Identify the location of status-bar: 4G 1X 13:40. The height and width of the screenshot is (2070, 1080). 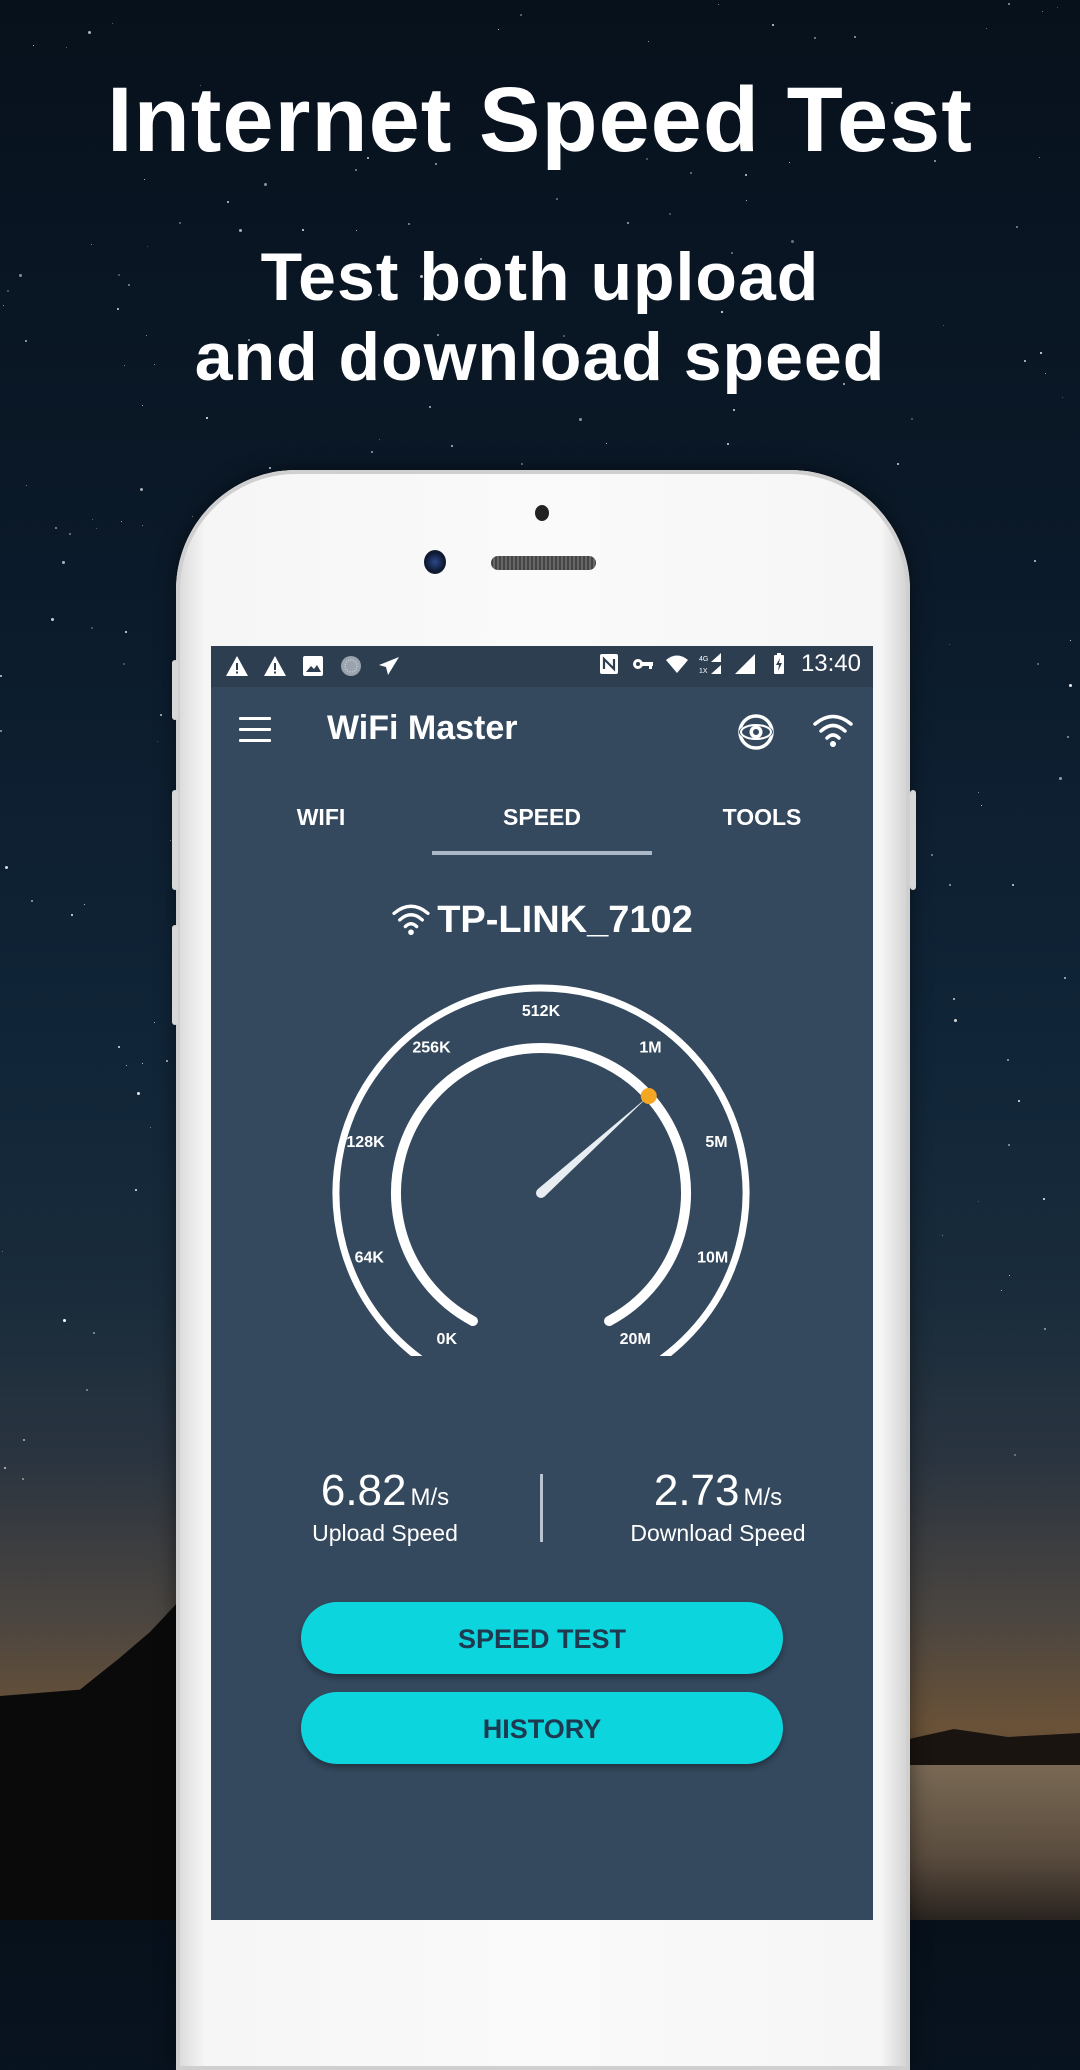
(542, 666).